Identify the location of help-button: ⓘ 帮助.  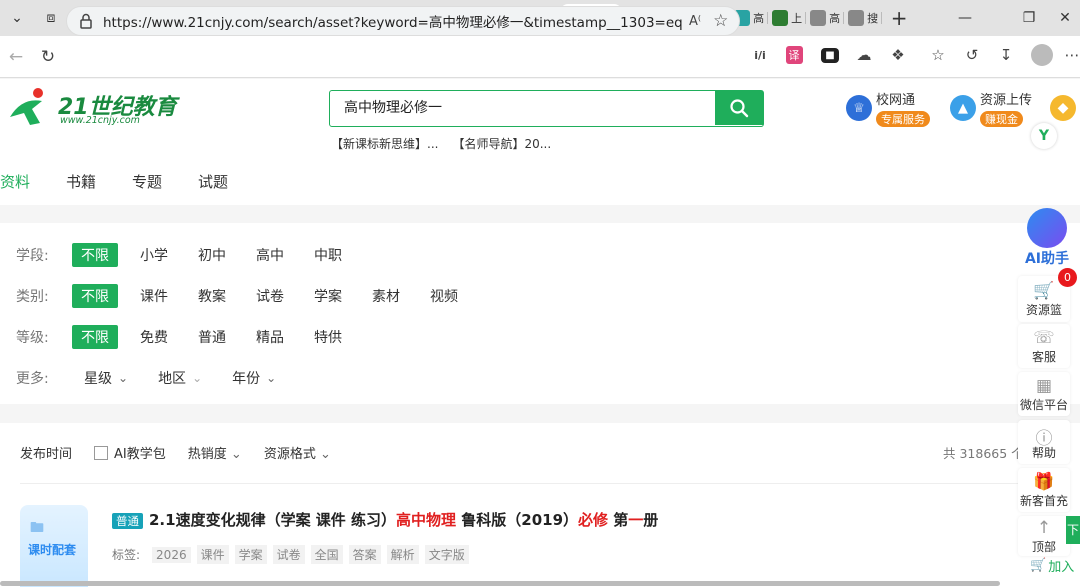
(1044, 442).